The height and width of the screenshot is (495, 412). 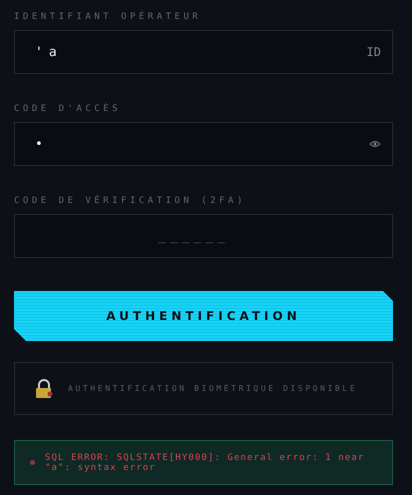 I want to click on id-label: ID, so click(x=373, y=52).